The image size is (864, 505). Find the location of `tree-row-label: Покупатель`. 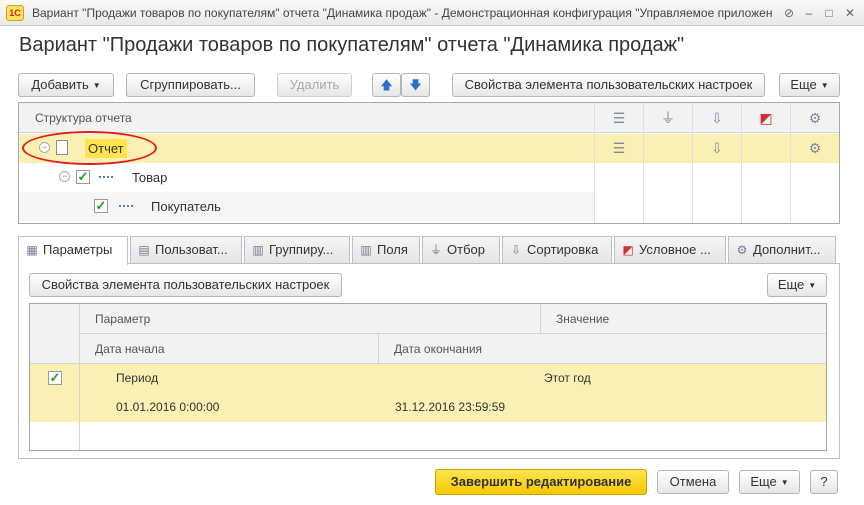

tree-row-label: Покупатель is located at coordinates (186, 206).